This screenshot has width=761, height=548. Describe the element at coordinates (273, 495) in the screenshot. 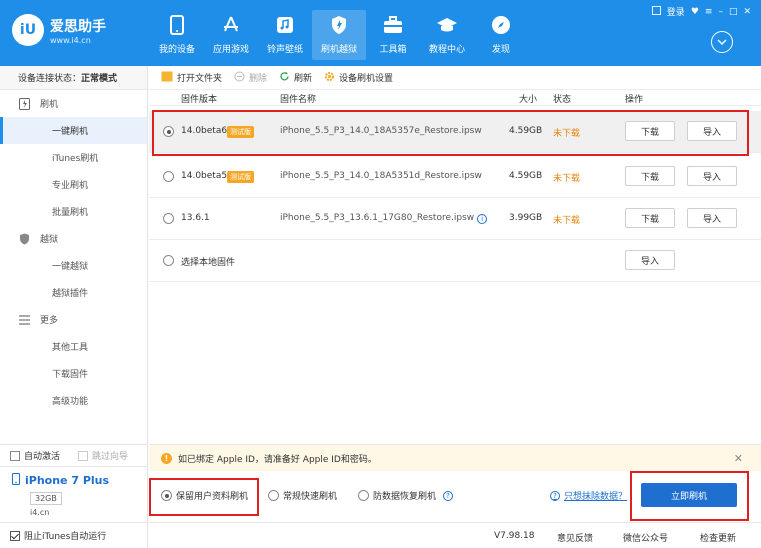

I see `fast-flash-radio` at that location.